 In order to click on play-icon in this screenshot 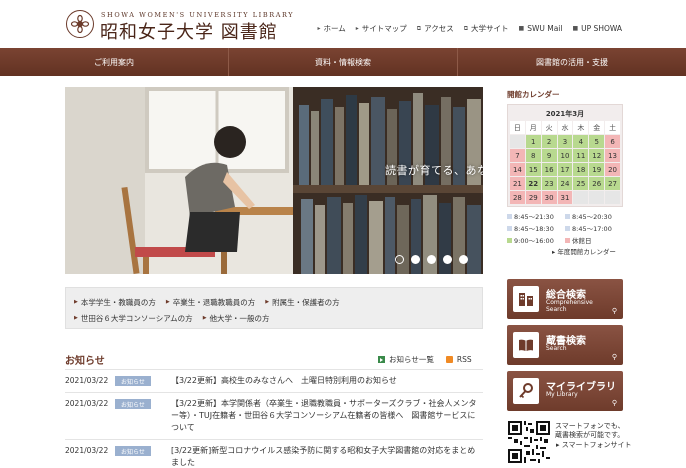, I will do `click(381, 359)`.